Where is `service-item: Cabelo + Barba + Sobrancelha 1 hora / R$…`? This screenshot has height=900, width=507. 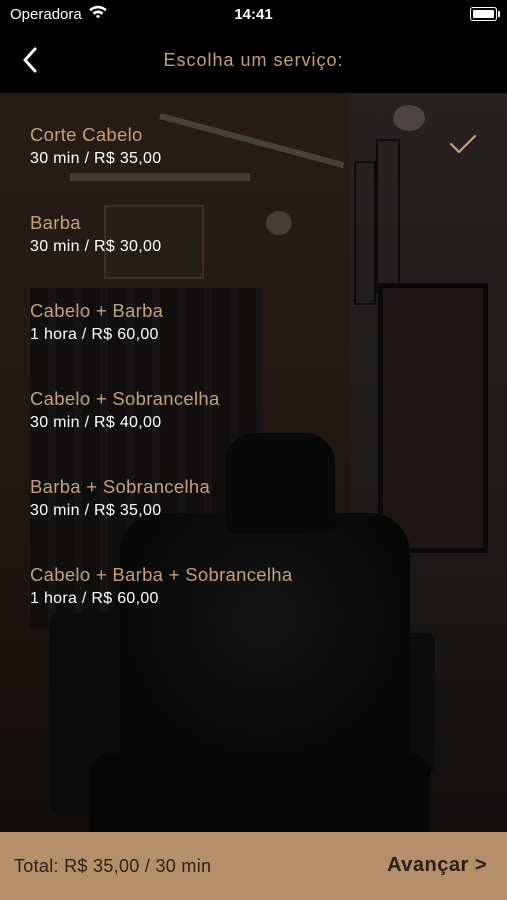
service-item: Cabelo + Barba + Sobrancelha 1 hora / R$… is located at coordinates (253, 577).